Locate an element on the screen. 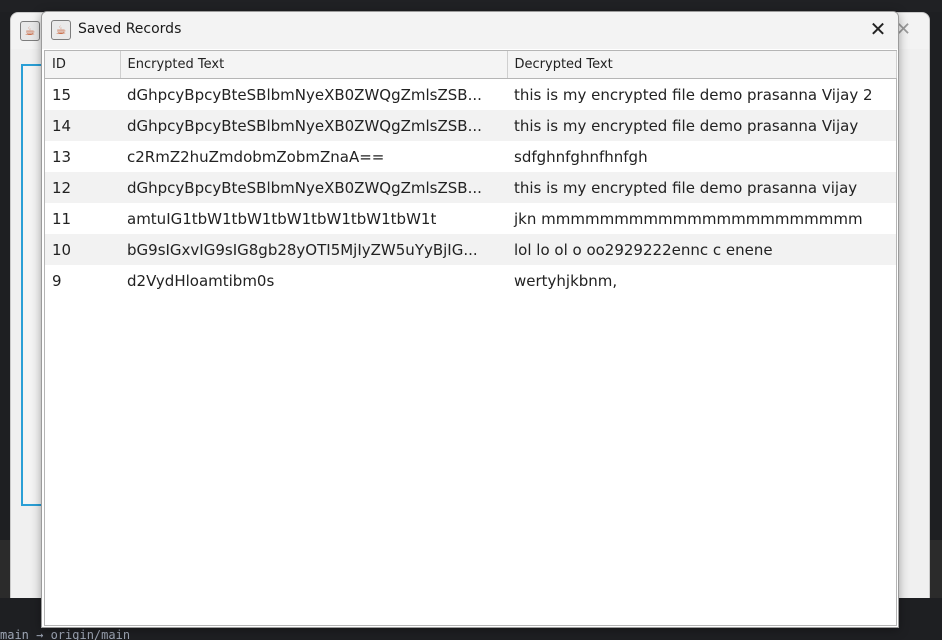 The image size is (942, 640). table-row: 9 d2VydHloamtibm0s wertyhjkbnm, is located at coordinates (470, 280).